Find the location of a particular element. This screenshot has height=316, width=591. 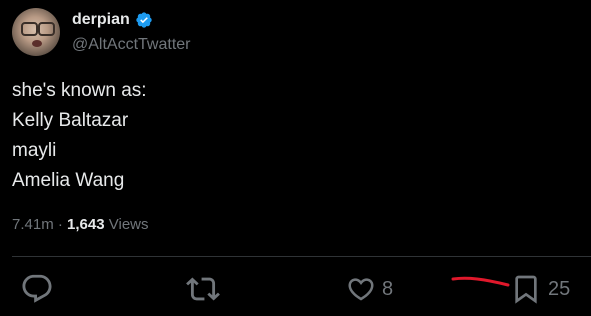

bookmark-count: 25 is located at coordinates (559, 288).